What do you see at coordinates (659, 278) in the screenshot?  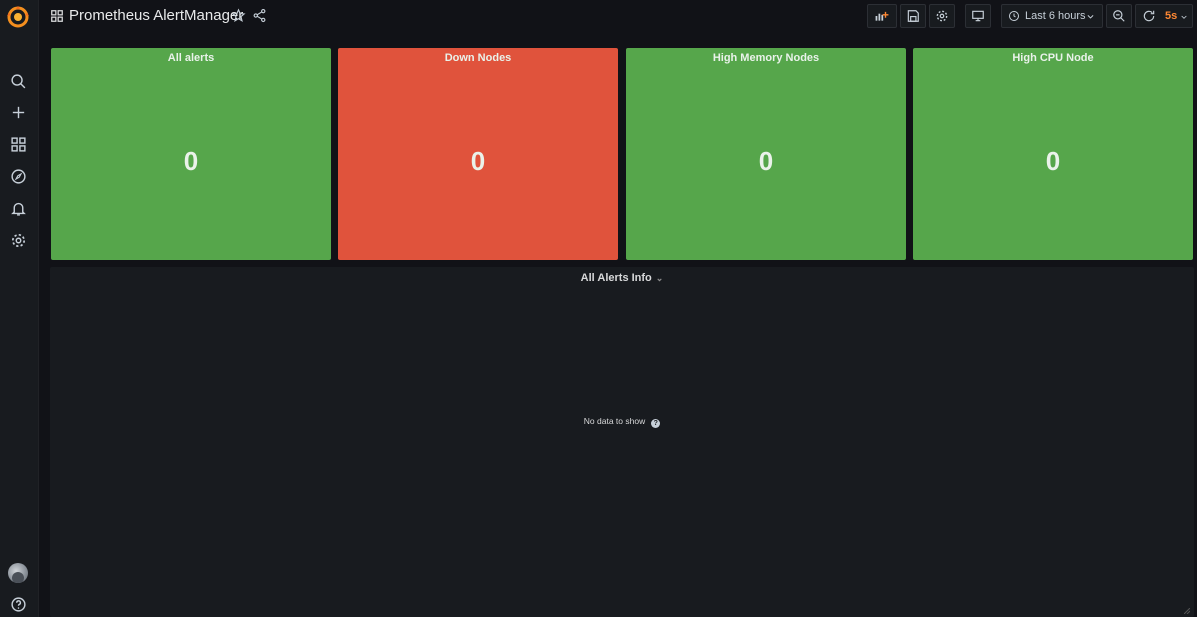 I see `chevron-down-icon: ⌄` at bounding box center [659, 278].